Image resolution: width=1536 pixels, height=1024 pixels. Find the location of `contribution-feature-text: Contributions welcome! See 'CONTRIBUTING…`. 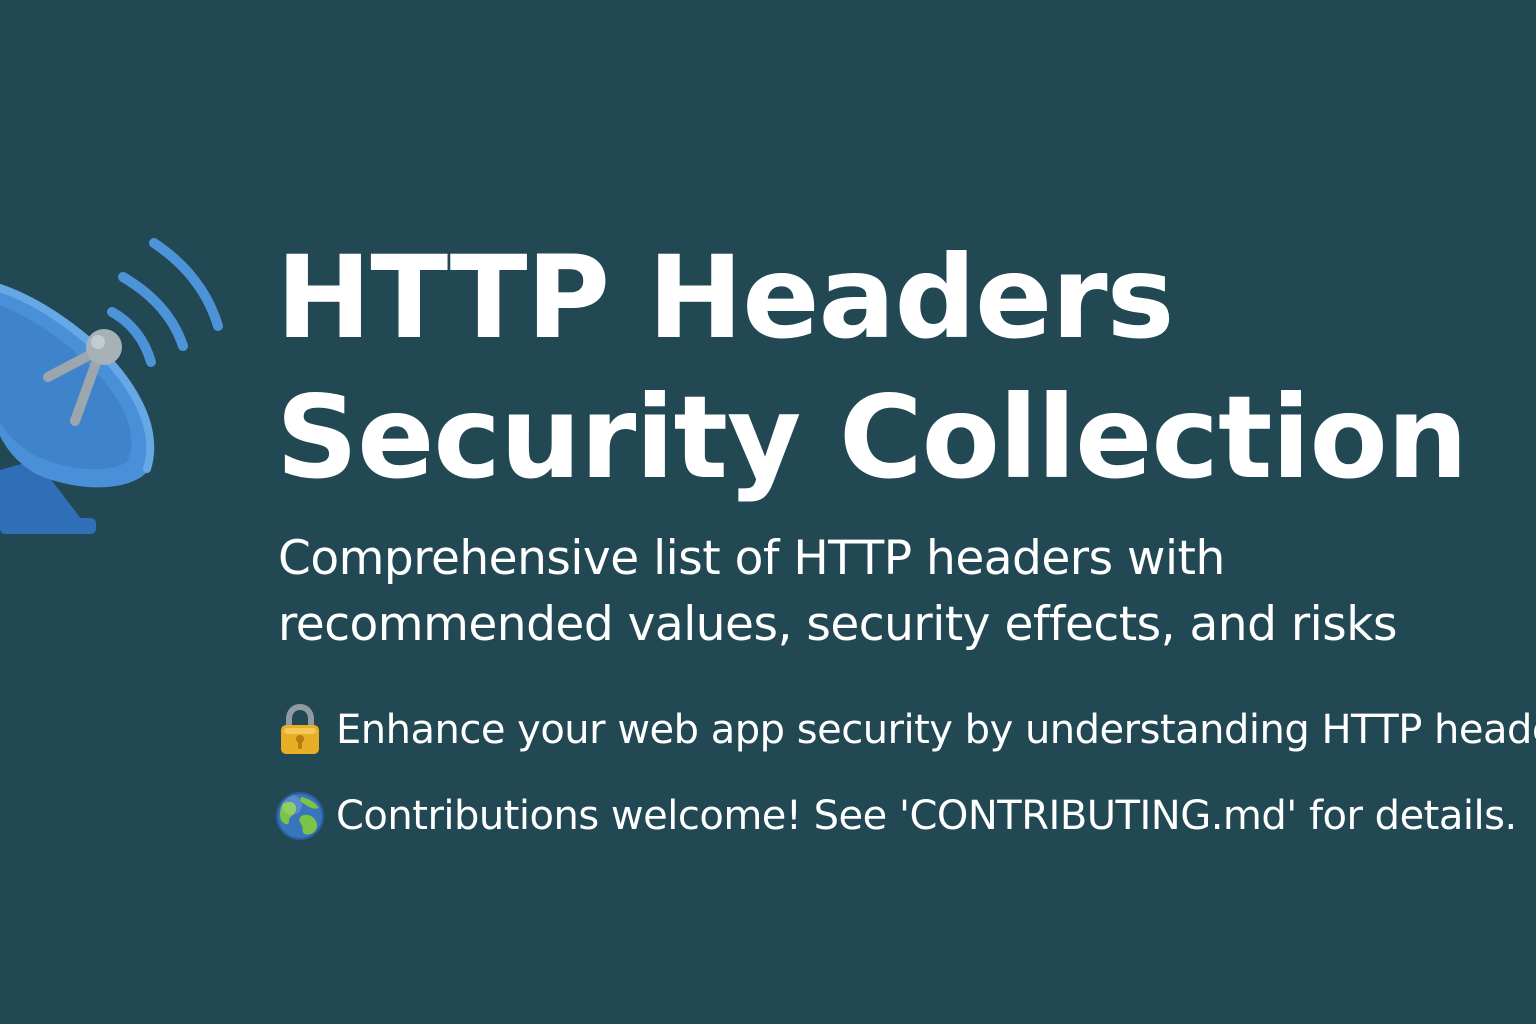

contribution-feature-text: Contributions welcome! See 'CONTRIBUTING… is located at coordinates (926, 816).